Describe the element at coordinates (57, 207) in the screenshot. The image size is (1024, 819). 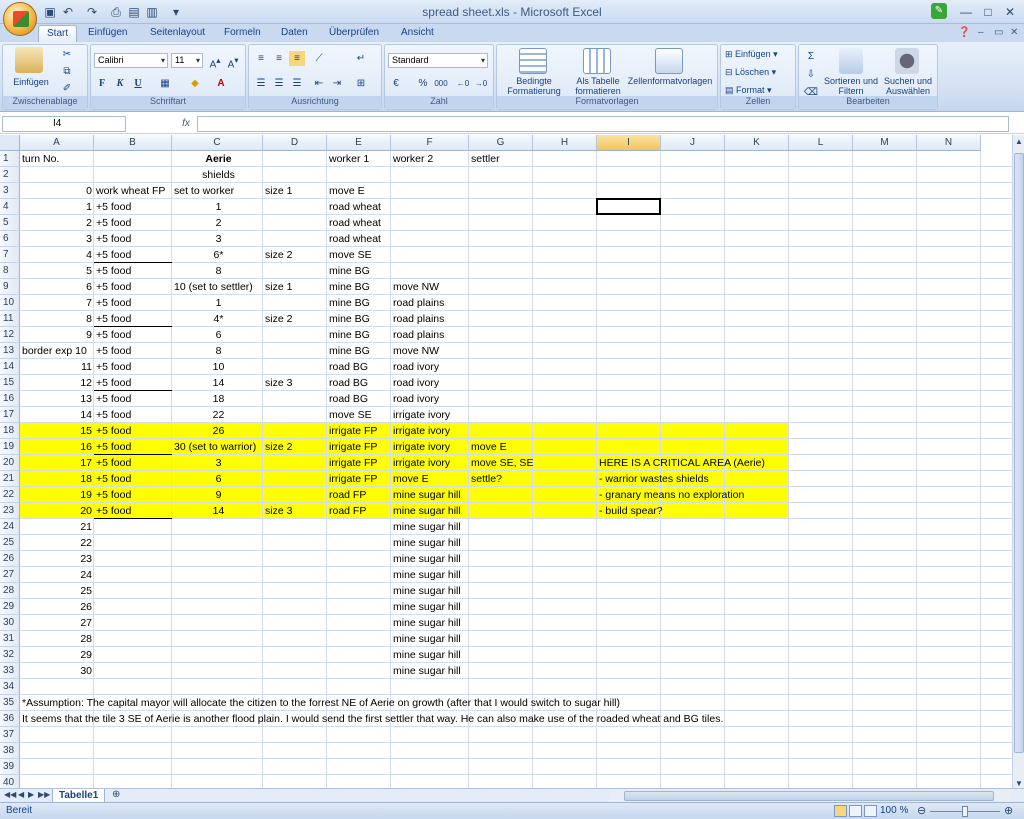
I see `cell-a4: 1` at that location.